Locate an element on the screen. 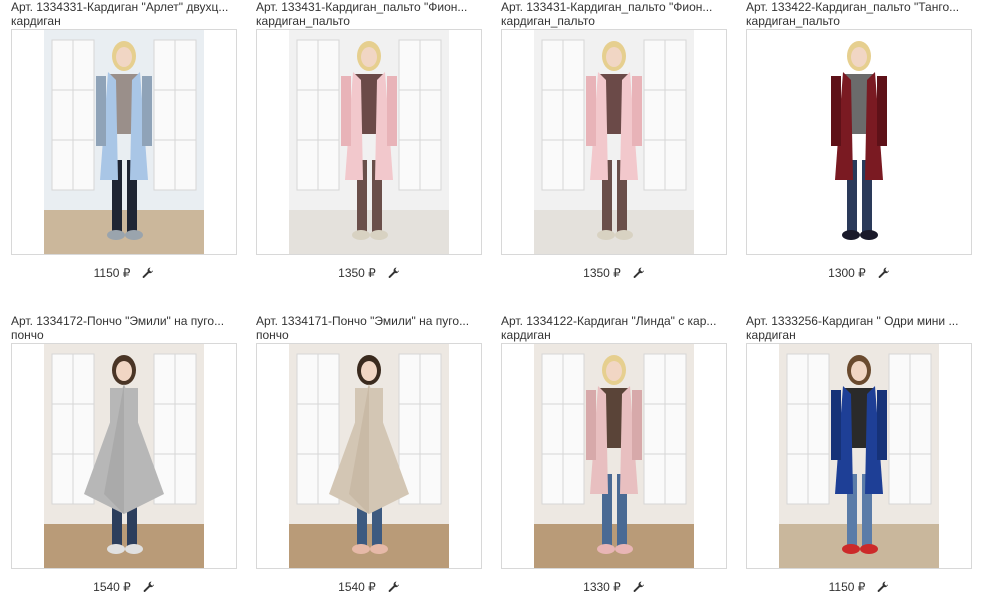 The height and width of the screenshot is (614, 981). price-row: 1300 ₽ is located at coordinates (859, 273).